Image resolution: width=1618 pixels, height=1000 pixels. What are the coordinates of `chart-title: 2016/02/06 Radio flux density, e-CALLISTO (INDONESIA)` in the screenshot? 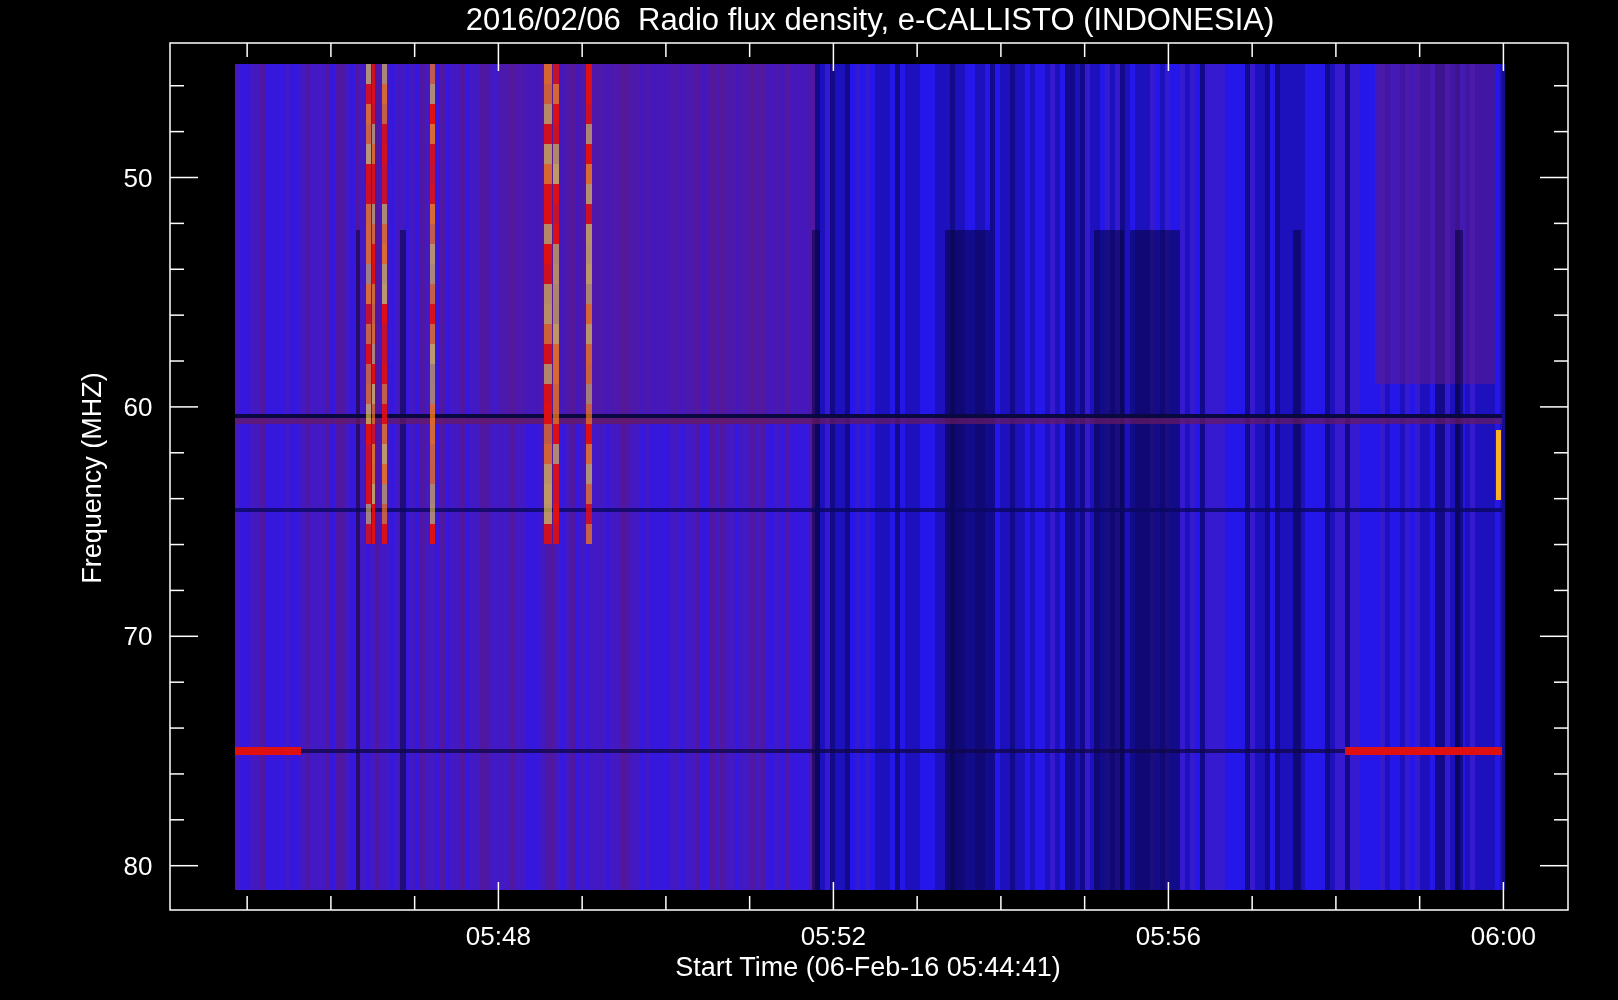 It's located at (870, 19).